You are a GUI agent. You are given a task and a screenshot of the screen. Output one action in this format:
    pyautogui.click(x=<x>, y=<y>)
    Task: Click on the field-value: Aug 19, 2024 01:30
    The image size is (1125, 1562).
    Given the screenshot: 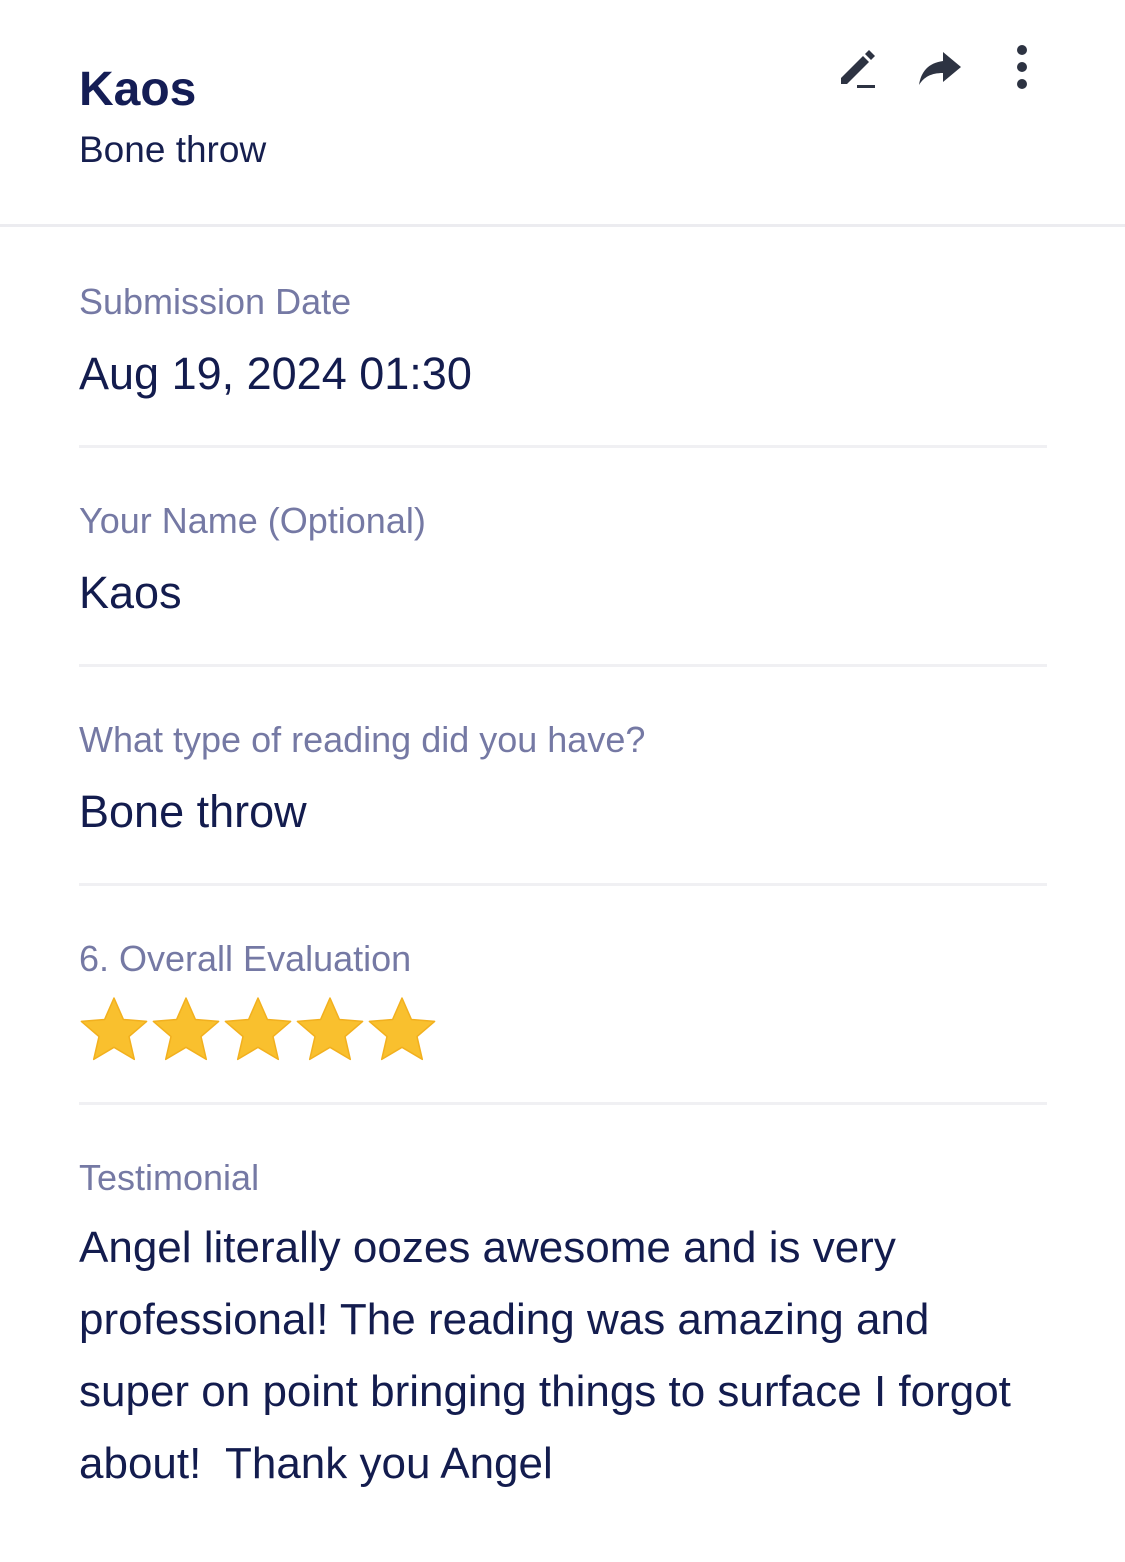 What is the action you would take?
    pyautogui.click(x=275, y=373)
    